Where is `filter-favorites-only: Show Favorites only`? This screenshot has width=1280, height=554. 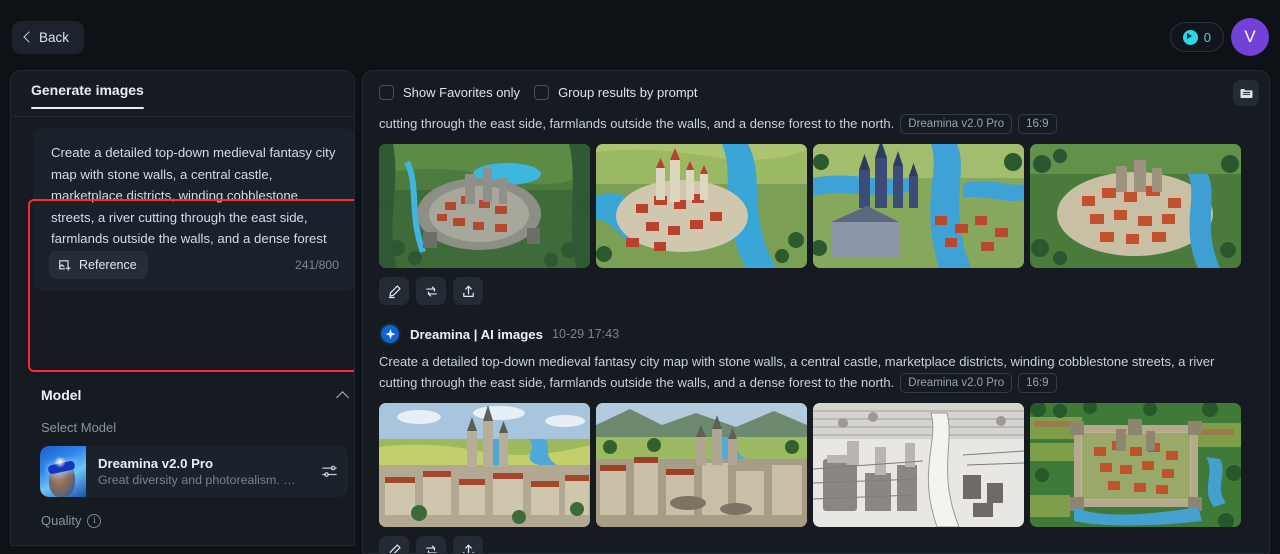 filter-favorites-only: Show Favorites only is located at coordinates (450, 92).